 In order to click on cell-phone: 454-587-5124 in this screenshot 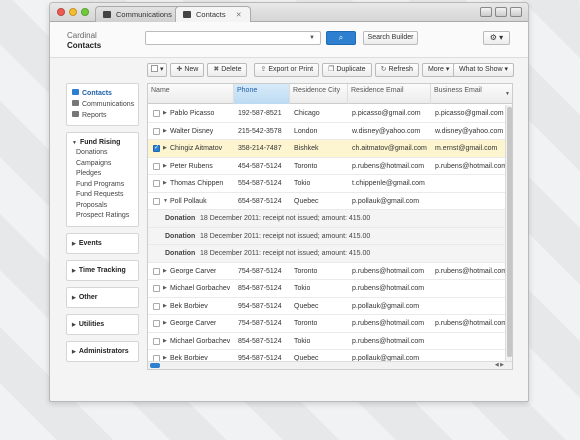, I will do `click(260, 166)`.